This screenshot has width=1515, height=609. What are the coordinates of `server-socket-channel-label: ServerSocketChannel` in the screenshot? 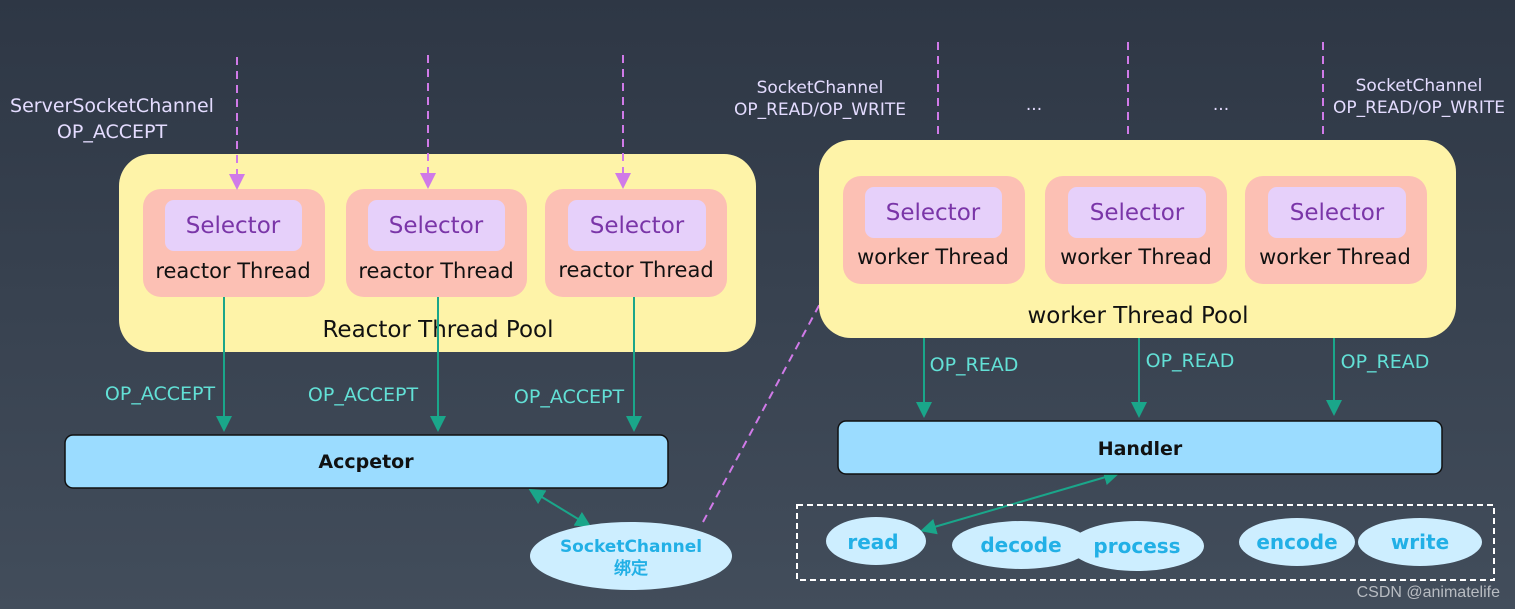 It's located at (112, 106).